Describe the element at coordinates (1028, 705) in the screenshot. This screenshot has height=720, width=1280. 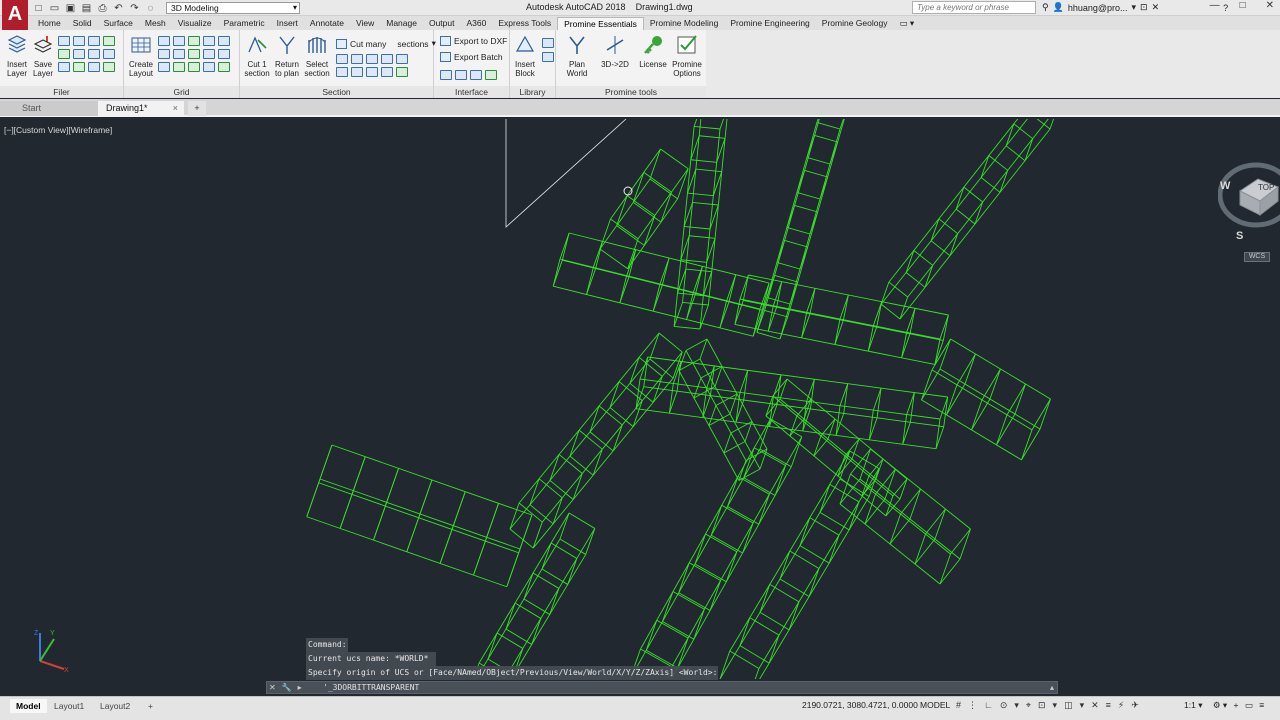
I see `isodraft-icon: ⌖` at that location.